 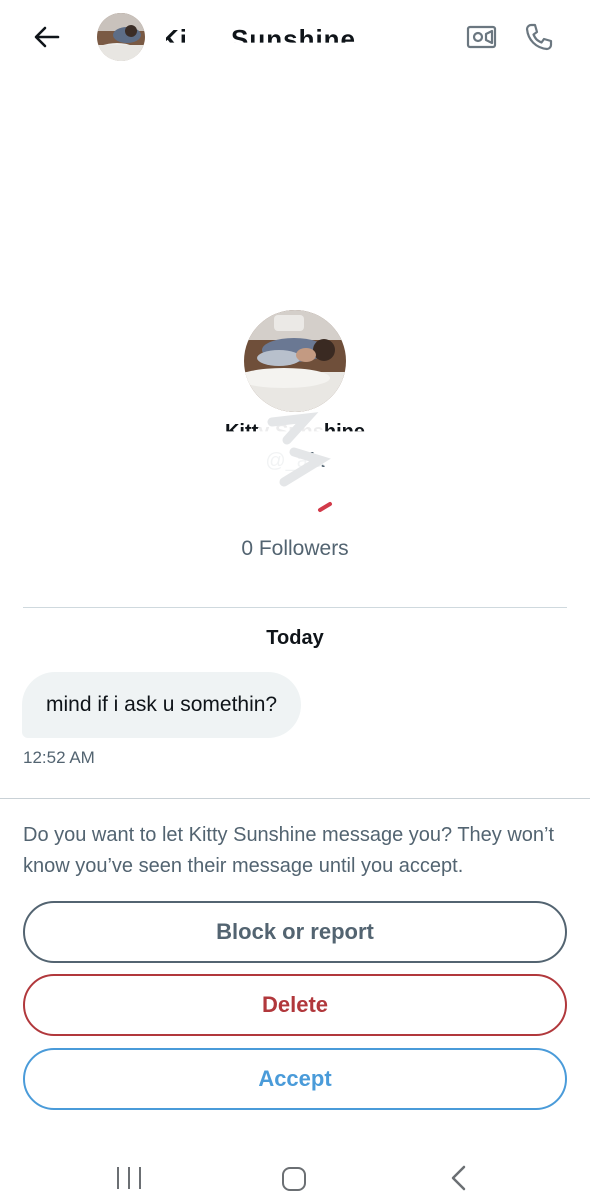 I want to click on message-text: mind if i ask u somethin?, so click(x=162, y=704).